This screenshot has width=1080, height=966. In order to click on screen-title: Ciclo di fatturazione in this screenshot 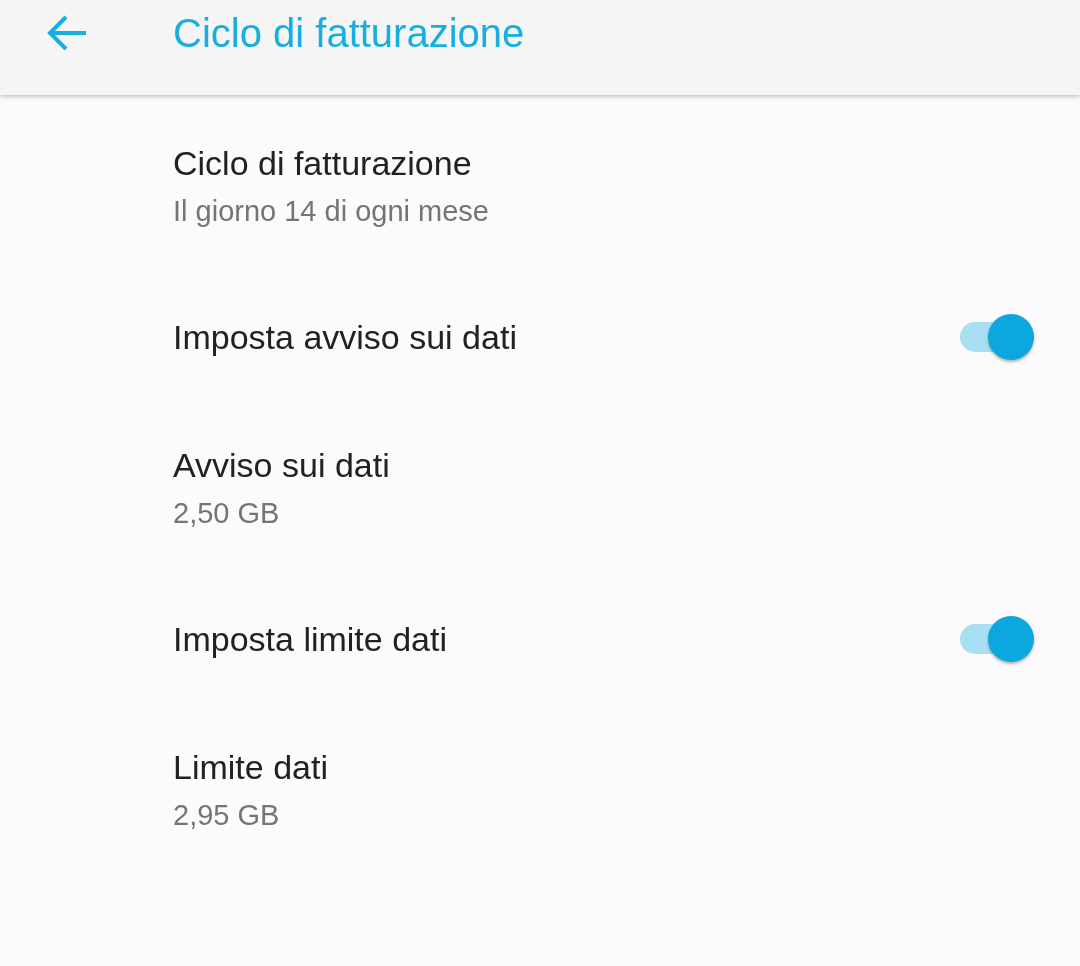, I will do `click(349, 33)`.